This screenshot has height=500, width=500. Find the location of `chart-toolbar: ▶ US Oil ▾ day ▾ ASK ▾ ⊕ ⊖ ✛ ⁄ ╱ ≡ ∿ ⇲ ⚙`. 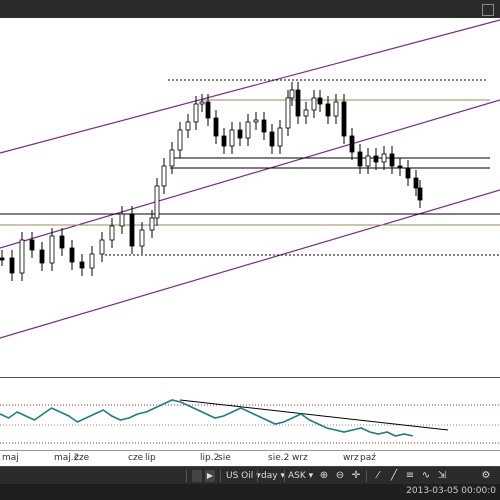

chart-toolbar: ▶ US Oil ▾ day ▾ ASK ▾ ⊕ ⊖ ✛ ⁄ ╱ ≡ ∿ ⇲ ⚙ is located at coordinates (250, 475).